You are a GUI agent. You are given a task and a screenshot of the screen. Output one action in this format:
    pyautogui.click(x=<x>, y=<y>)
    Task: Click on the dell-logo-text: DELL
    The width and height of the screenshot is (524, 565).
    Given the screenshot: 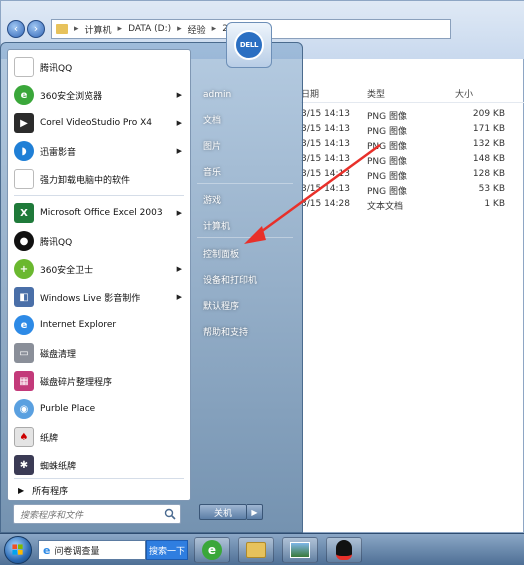 What is the action you would take?
    pyautogui.click(x=249, y=45)
    